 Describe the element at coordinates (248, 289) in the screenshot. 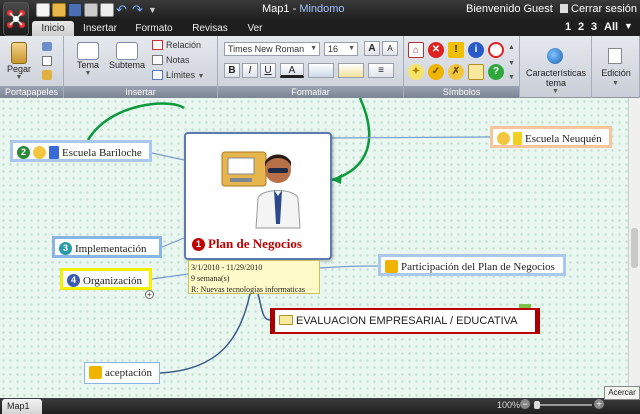

I see `note-resource: R: Nuevas tecnologías informaticas` at that location.